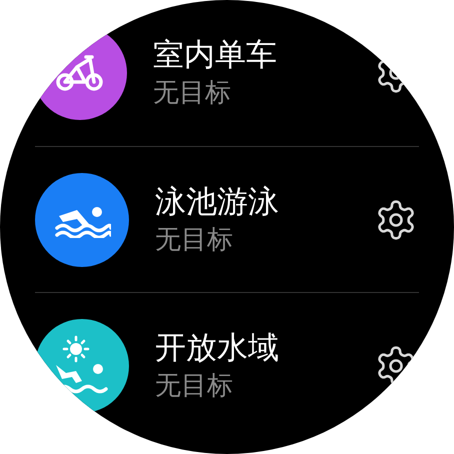 Image resolution: width=454 pixels, height=454 pixels. I want to click on bicycle-icon, so click(80, 73).